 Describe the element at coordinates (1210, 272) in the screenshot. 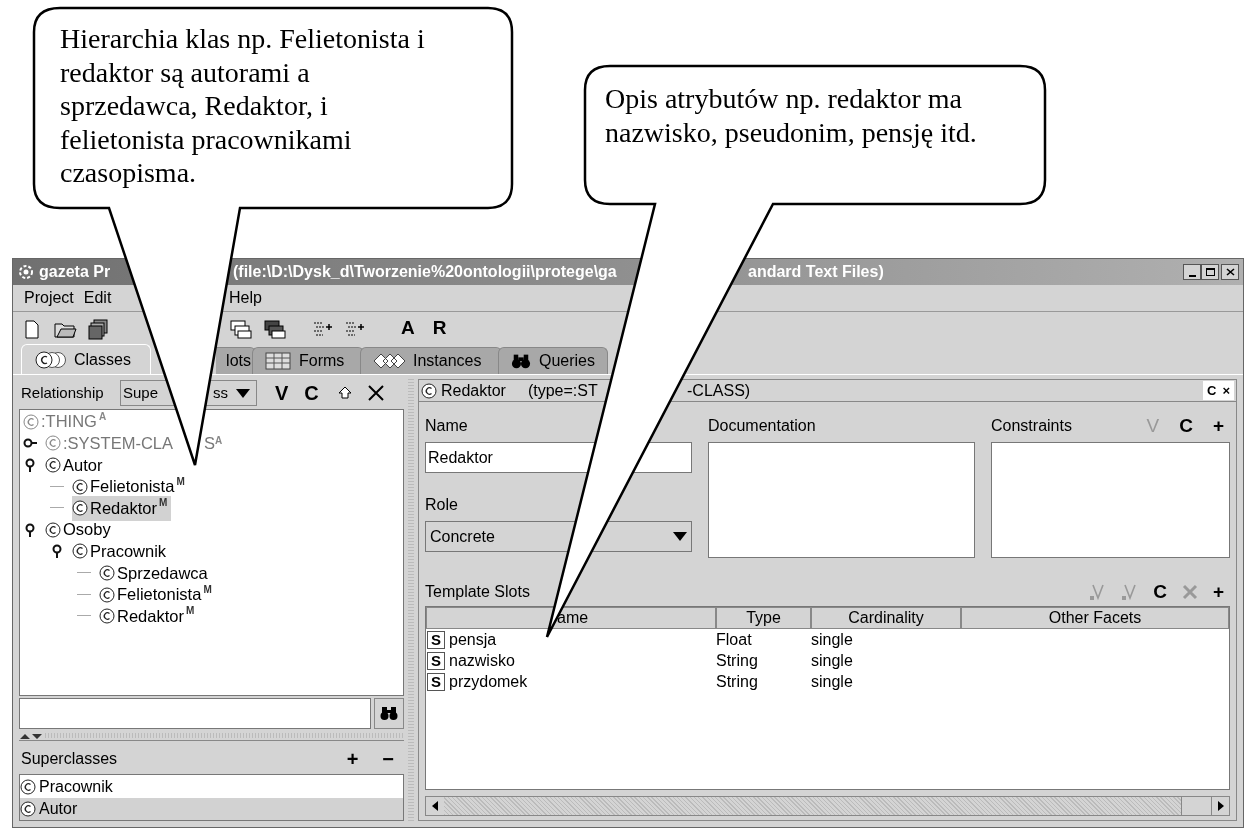

I see `maximize-button` at that location.